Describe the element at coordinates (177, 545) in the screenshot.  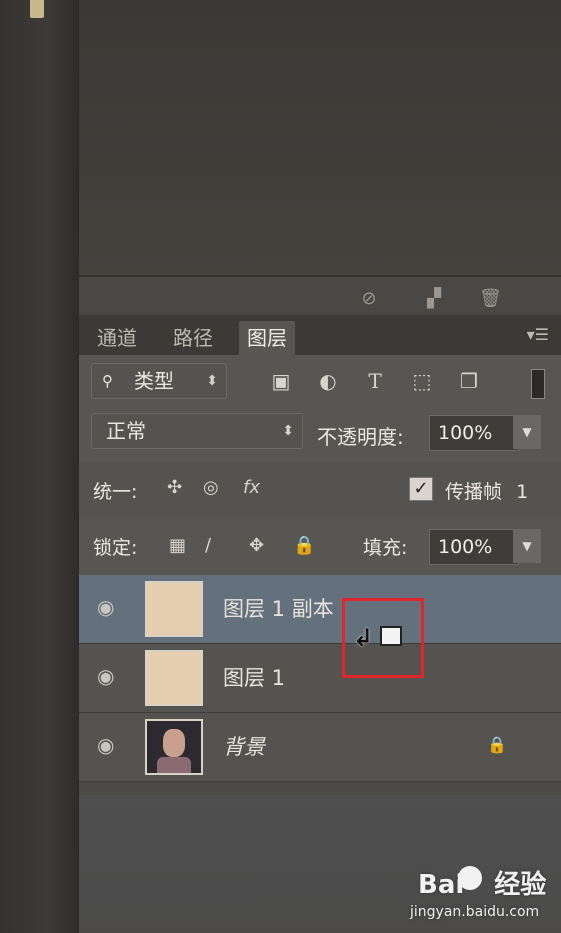
I see `lock-transparent-icon: ▦` at that location.